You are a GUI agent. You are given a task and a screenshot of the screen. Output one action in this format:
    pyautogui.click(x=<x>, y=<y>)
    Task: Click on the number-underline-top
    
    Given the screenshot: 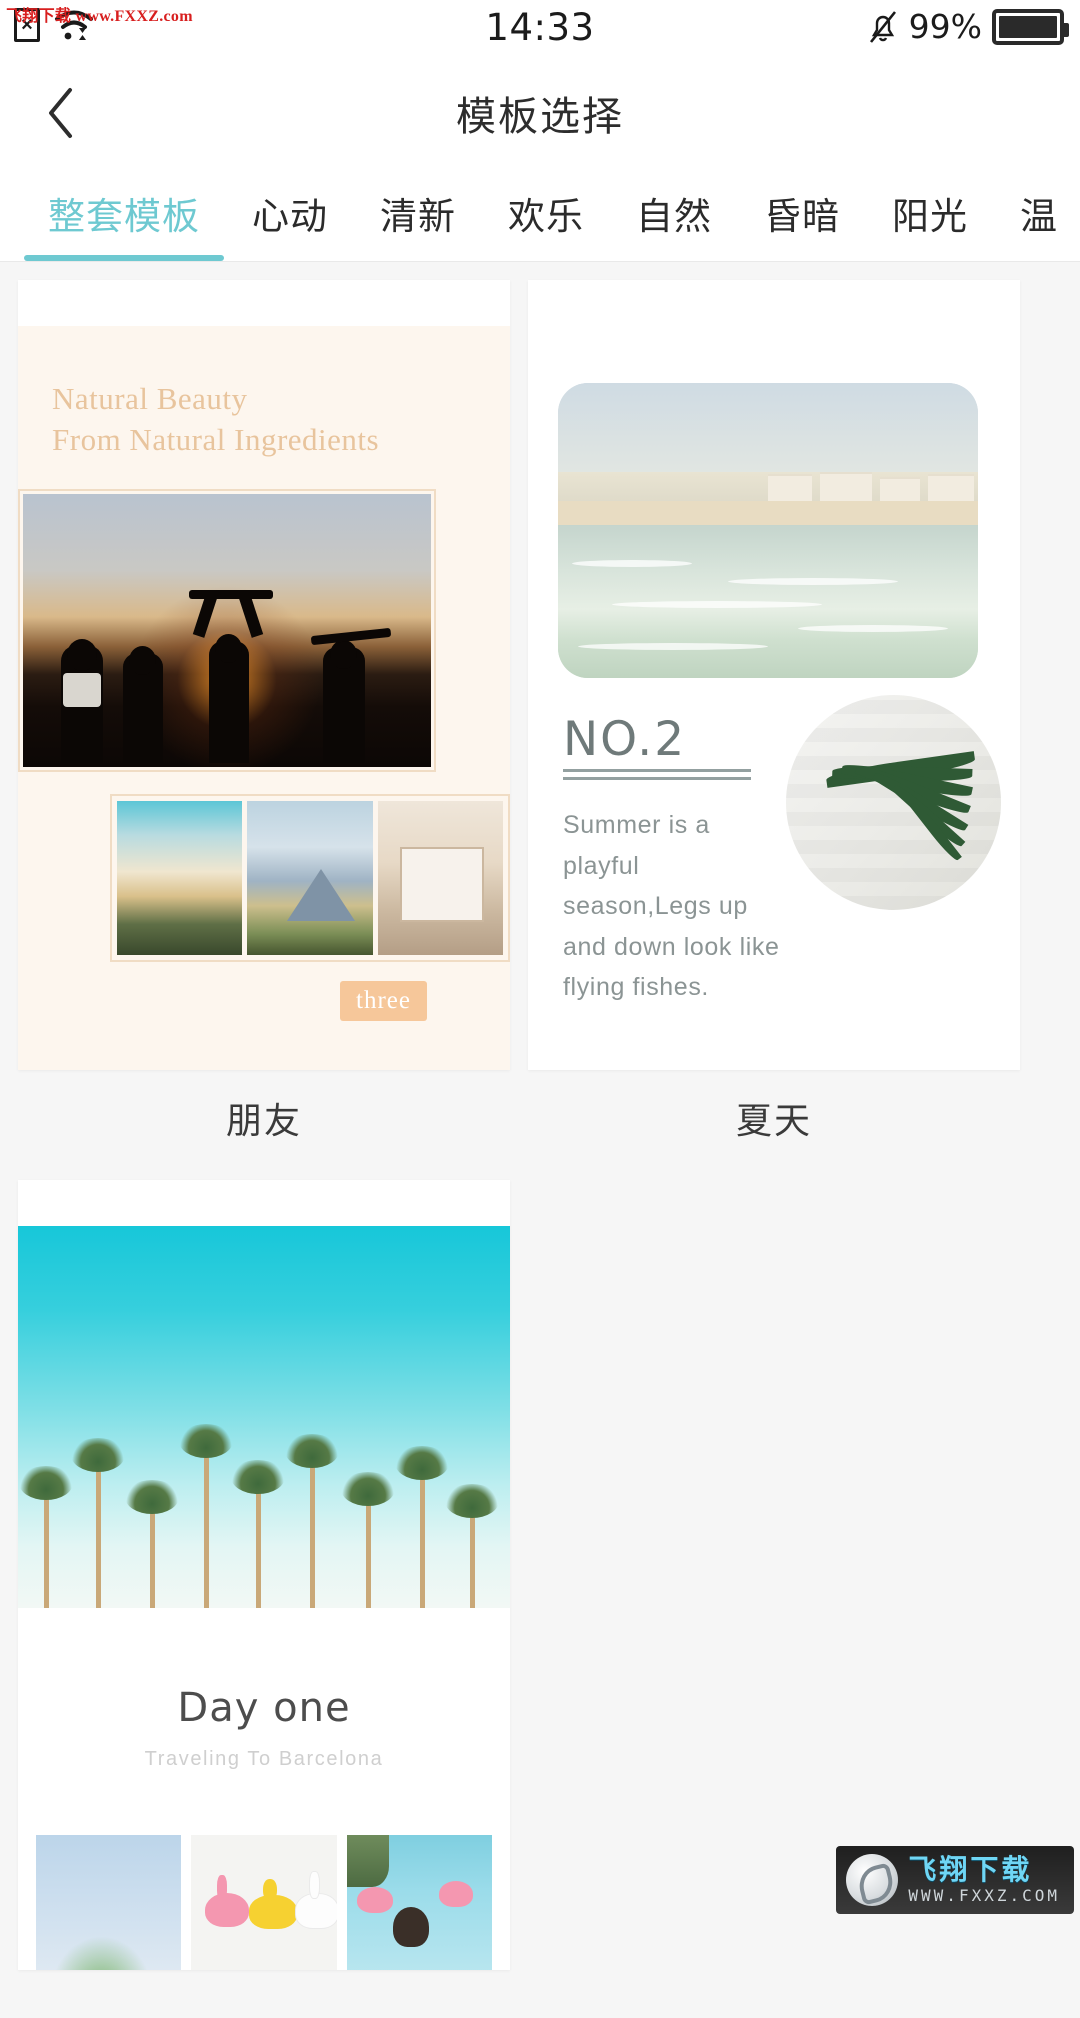 What is the action you would take?
    pyautogui.click(x=657, y=770)
    